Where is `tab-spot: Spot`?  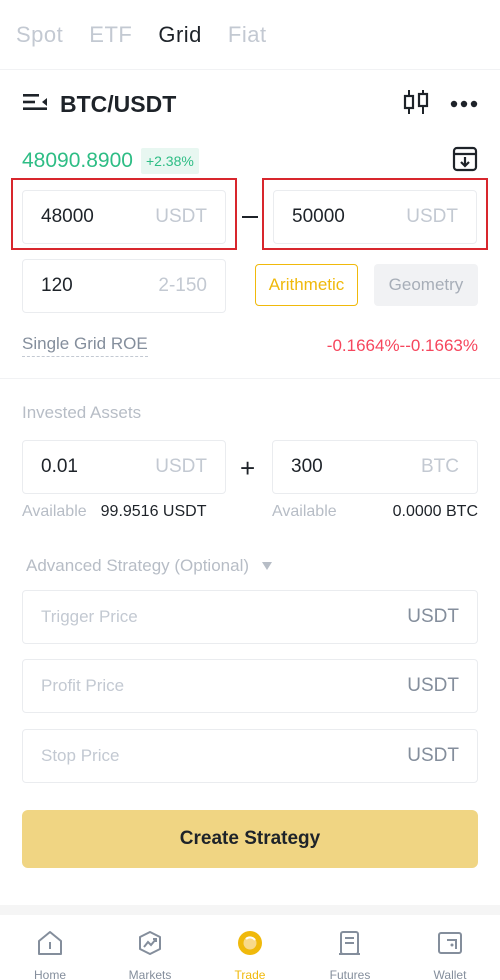
tab-spot: Spot is located at coordinates (39, 35).